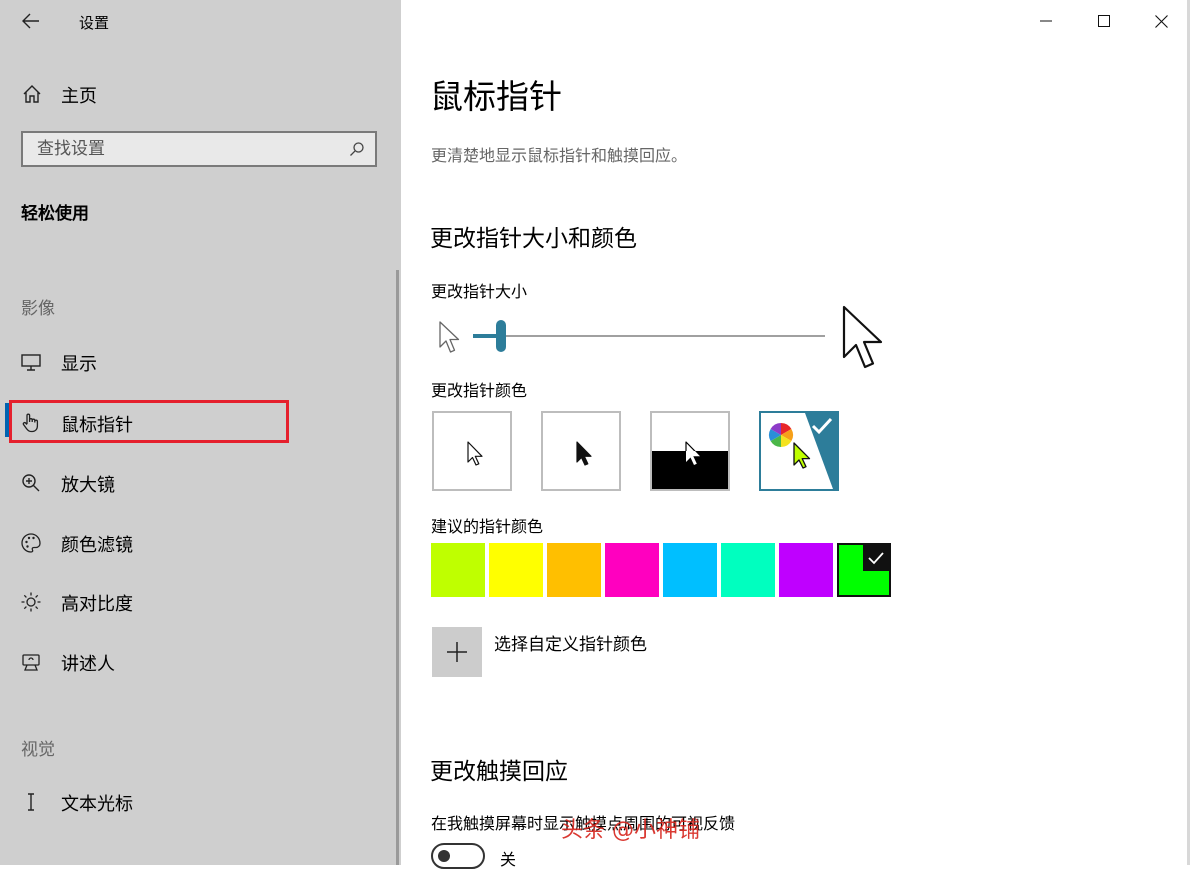 The width and height of the screenshot is (1192, 870). What do you see at coordinates (55, 214) in the screenshot?
I see `section-title: 轻松使用` at bounding box center [55, 214].